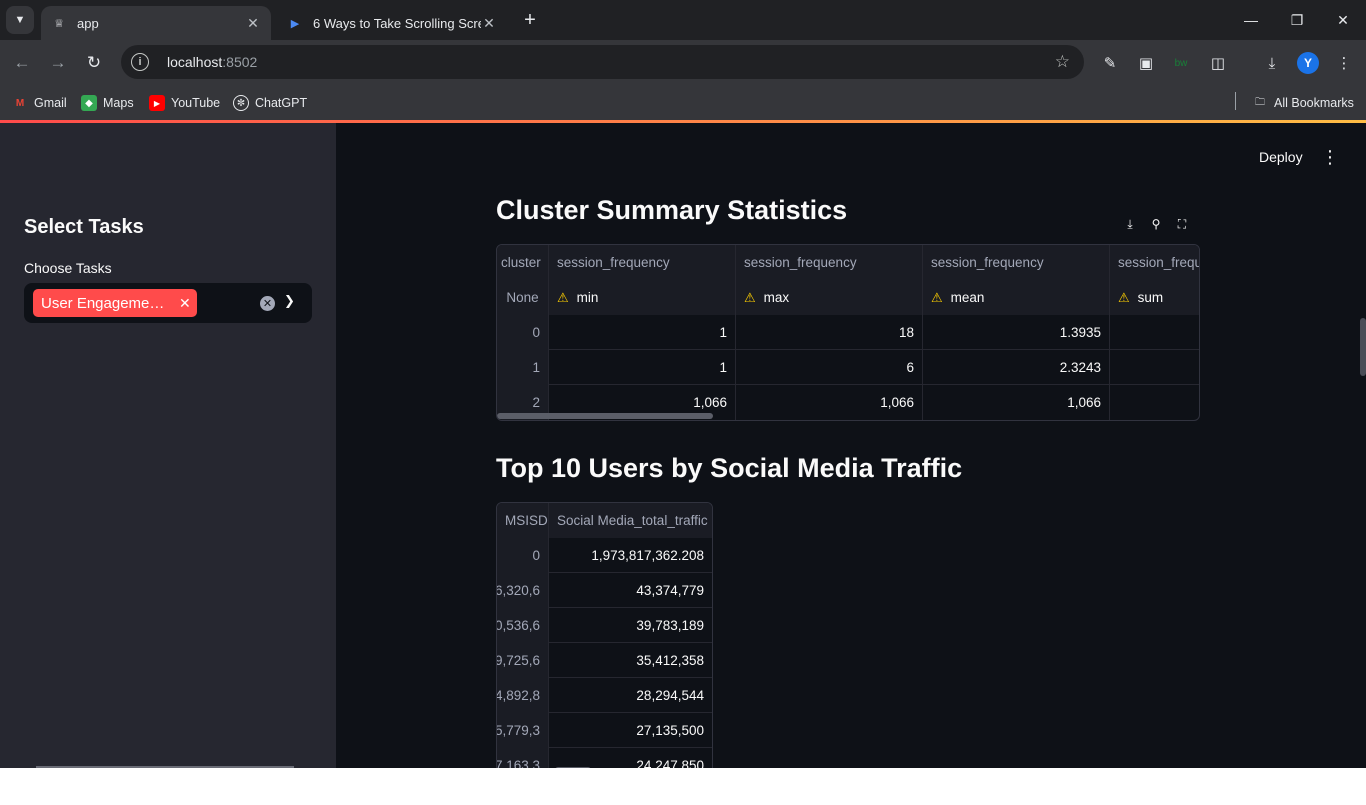  What do you see at coordinates (267, 303) in the screenshot?
I see `clear-all-icon: ✕` at bounding box center [267, 303].